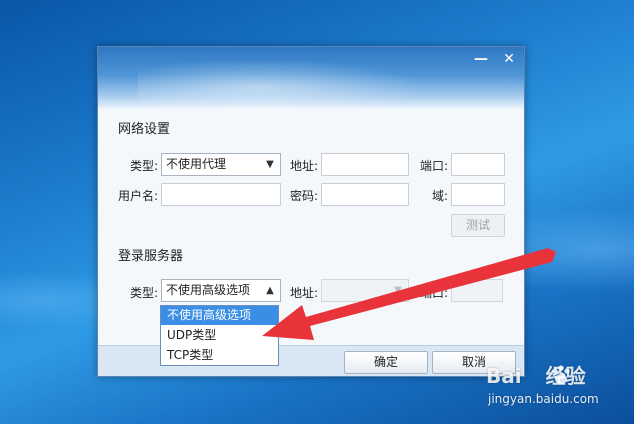  I want to click on server-type-select: 不使用高级选项 ▲, so click(221, 290).